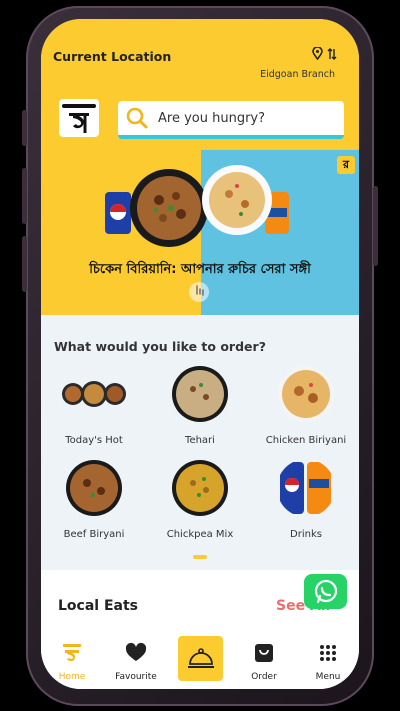 This screenshot has width=400, height=711. Describe the element at coordinates (79, 118) in the screenshot. I see `app-logo` at that location.